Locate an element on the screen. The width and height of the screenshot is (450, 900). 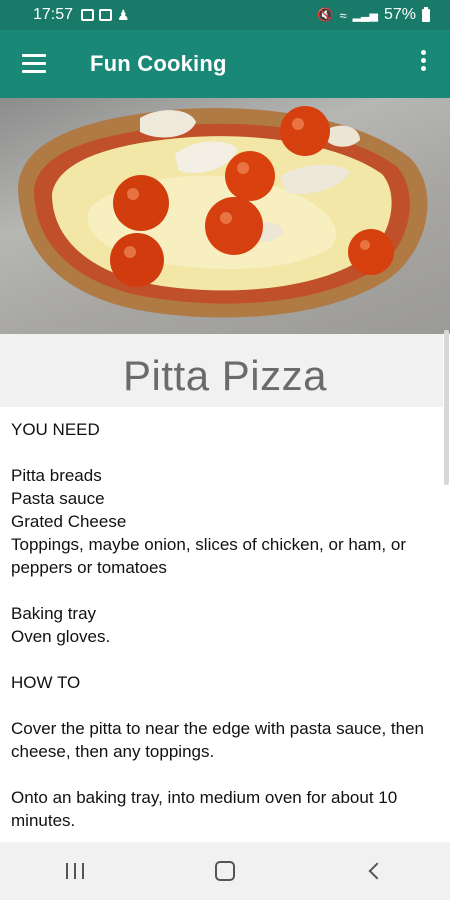
mail-icon is located at coordinates (106, 15).